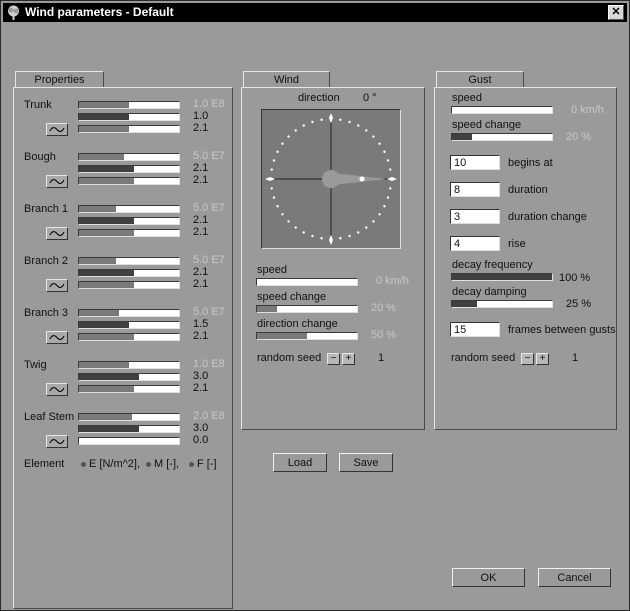 The height and width of the screenshot is (611, 630). I want to click on tab-gust: Gust, so click(480, 79).